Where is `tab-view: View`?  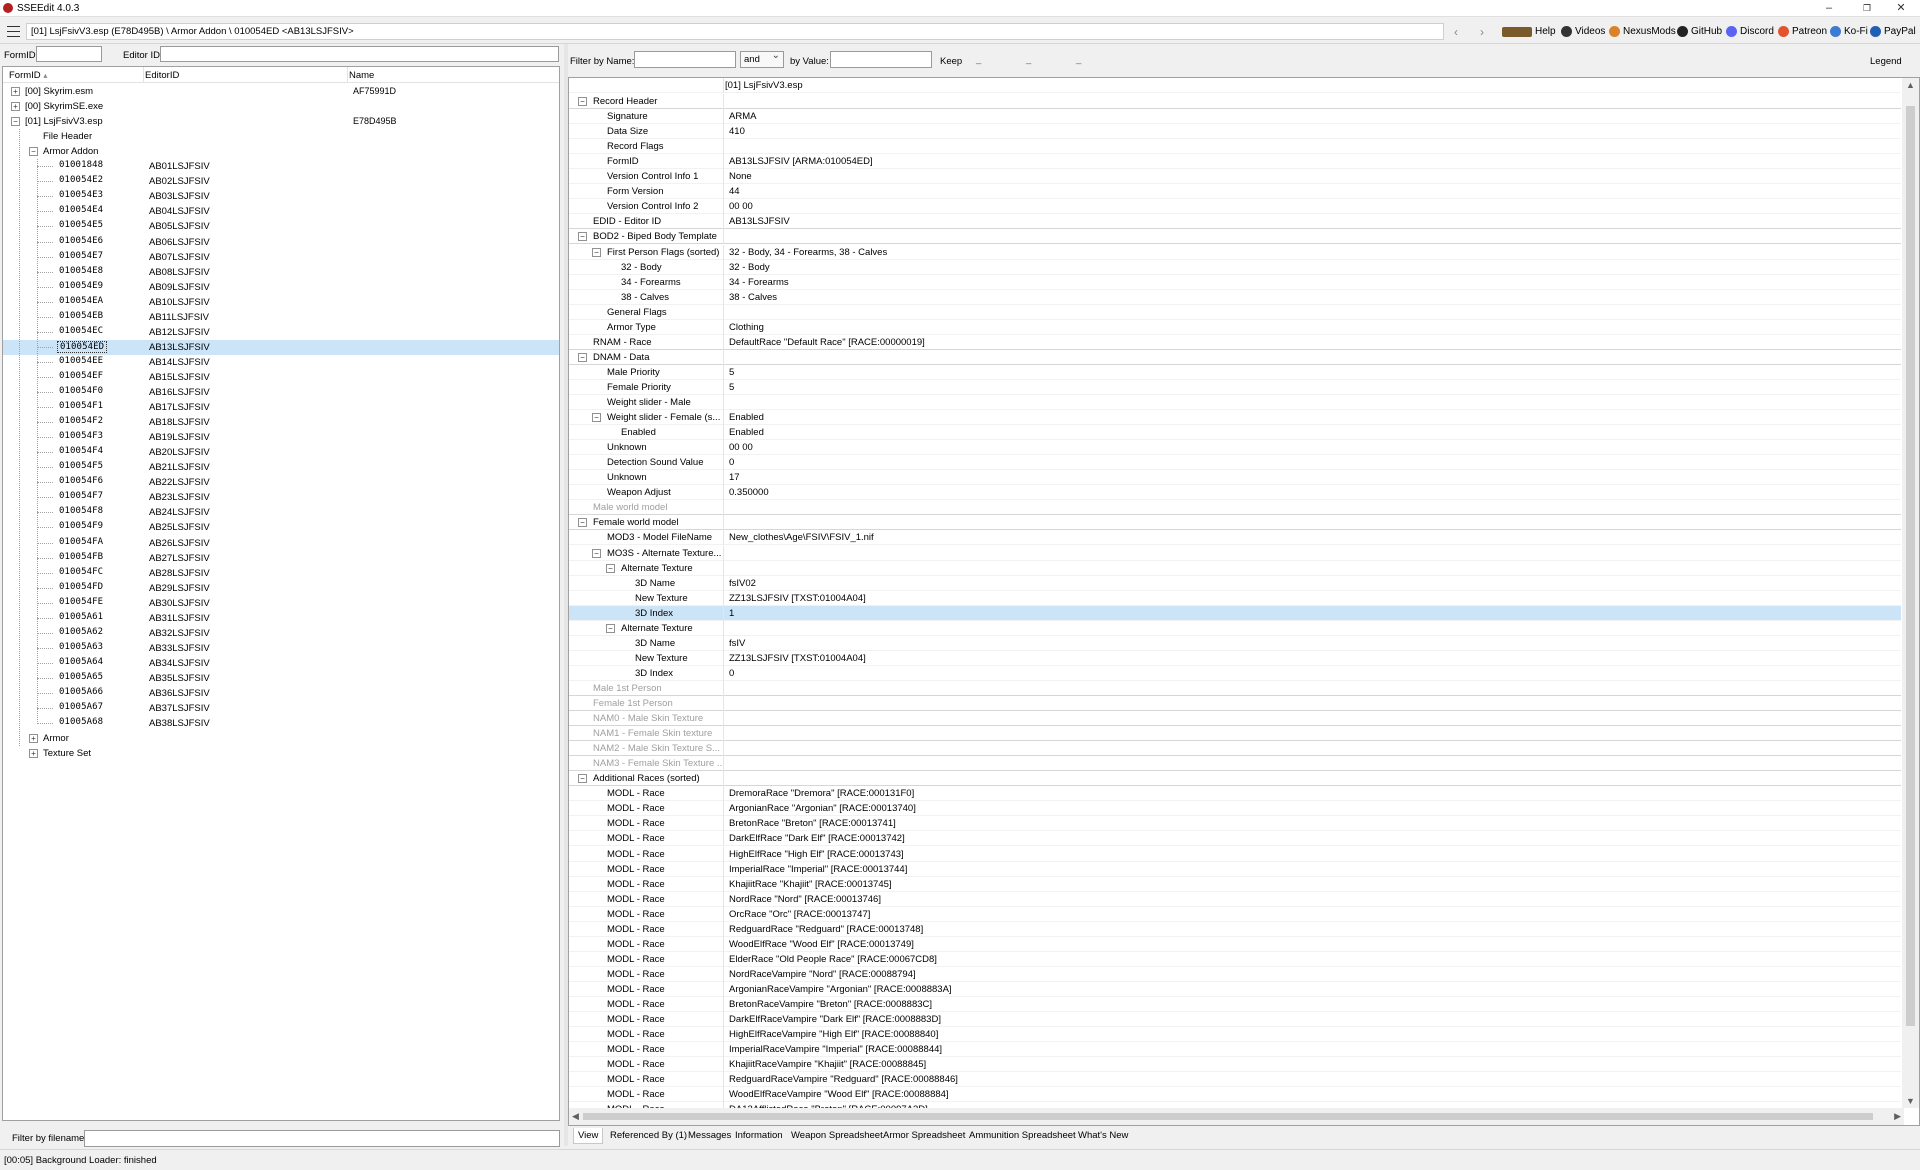
tab-view: View is located at coordinates (588, 1136).